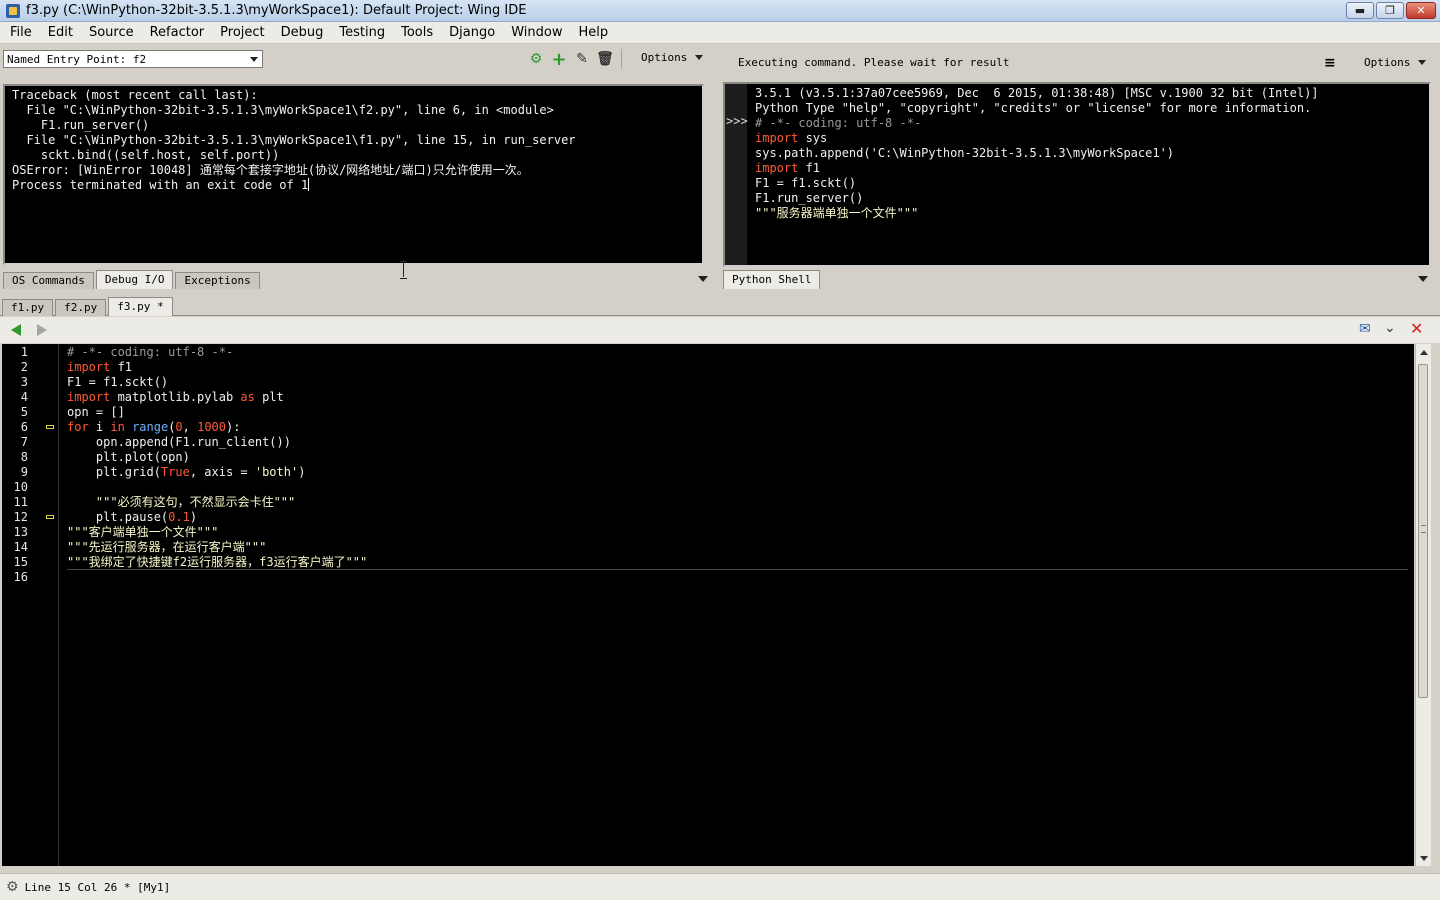 Image resolution: width=1440 pixels, height=900 pixels. What do you see at coordinates (536, 33) in the screenshot?
I see `menu-window: Window` at bounding box center [536, 33].